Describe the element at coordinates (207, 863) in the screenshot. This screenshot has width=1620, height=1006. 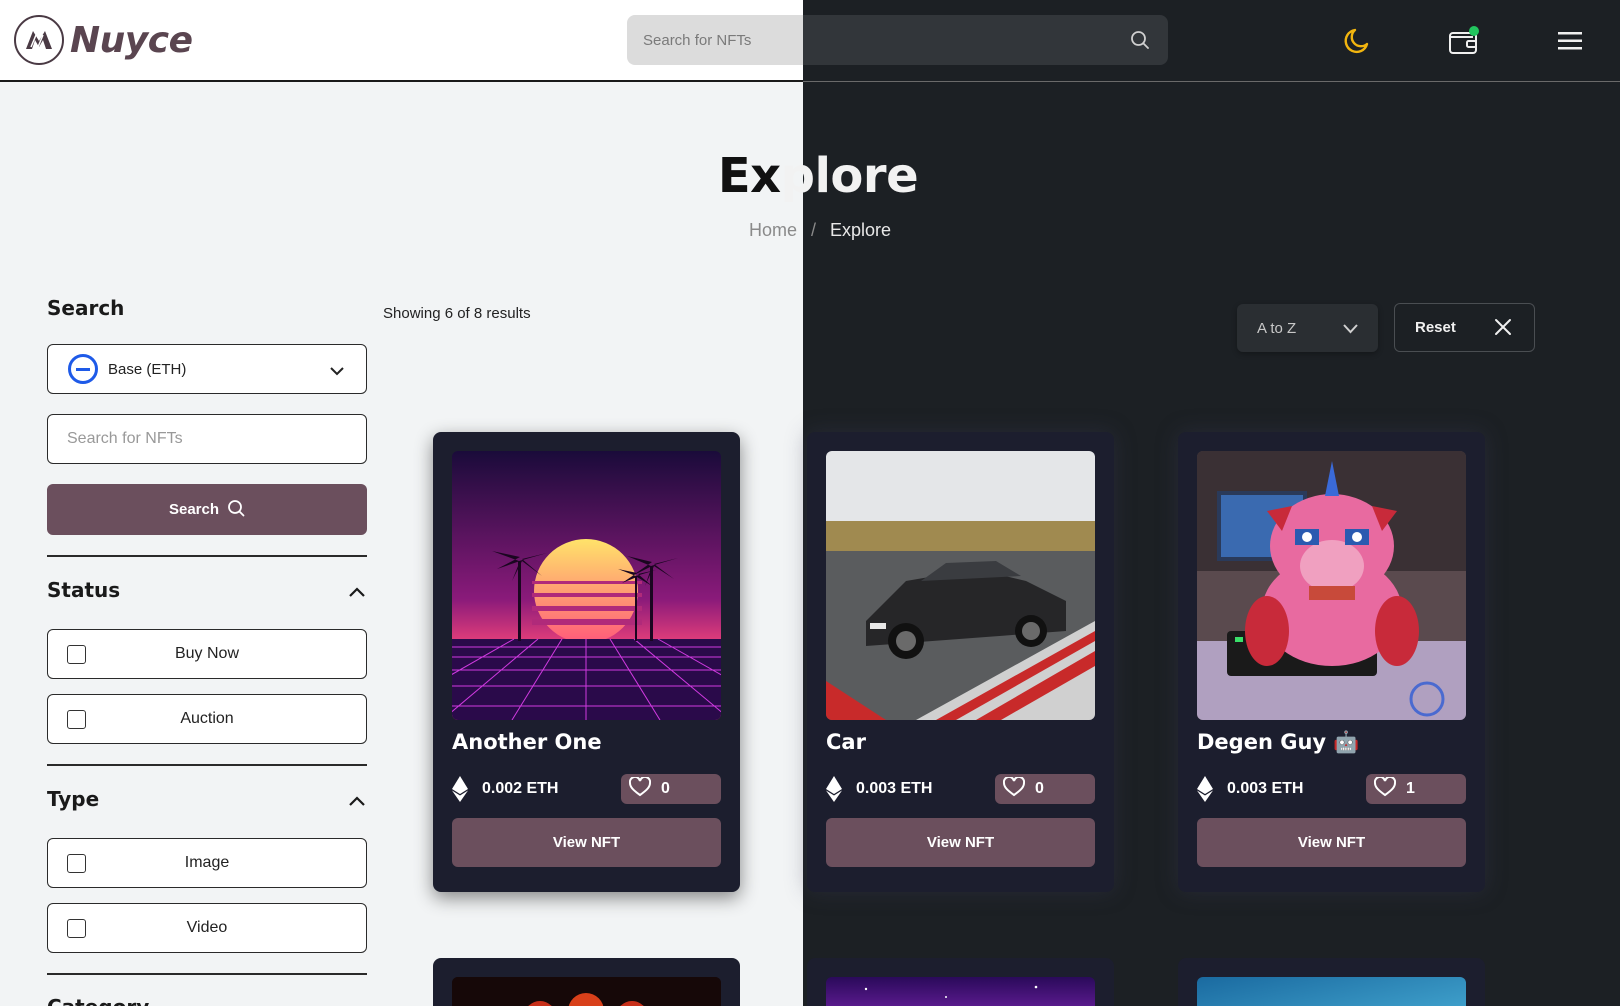
I see `type-option-image: Image` at that location.